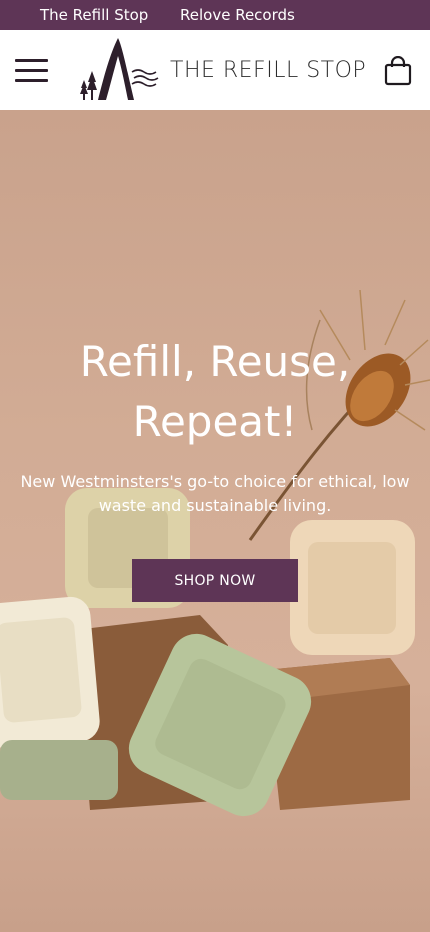  I want to click on hero-title-line-2: Repeat!, so click(215, 421).